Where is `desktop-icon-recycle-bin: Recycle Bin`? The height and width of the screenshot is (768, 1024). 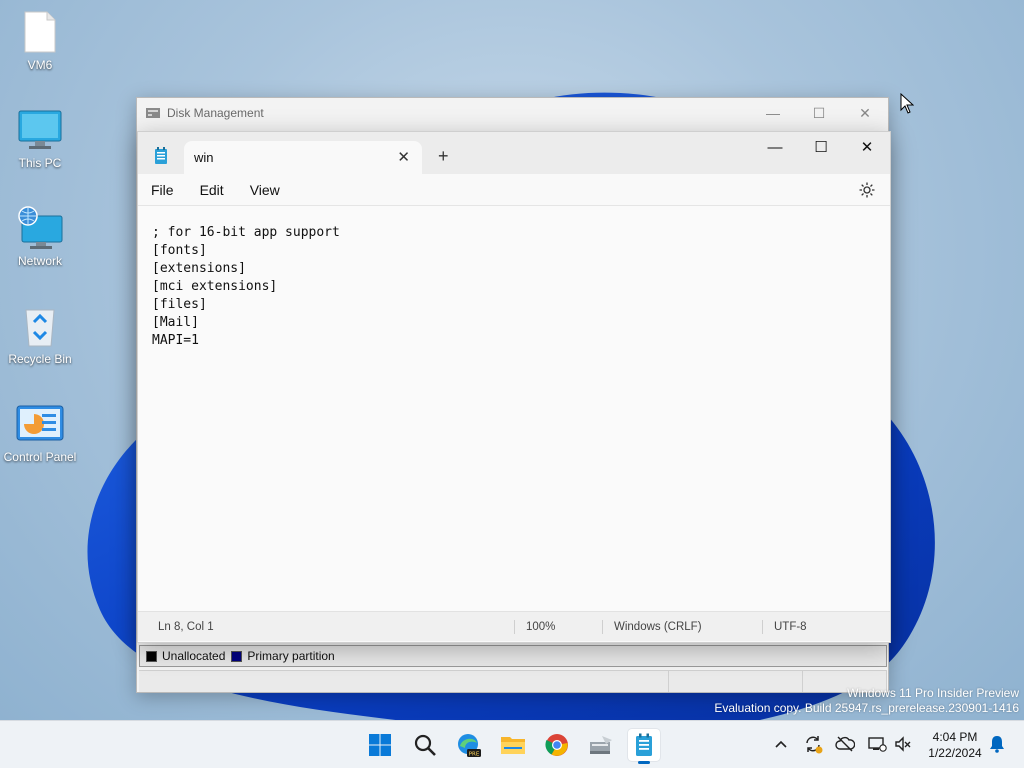
desktop-icon-recycle-bin: Recycle Bin is located at coordinates (40, 334).